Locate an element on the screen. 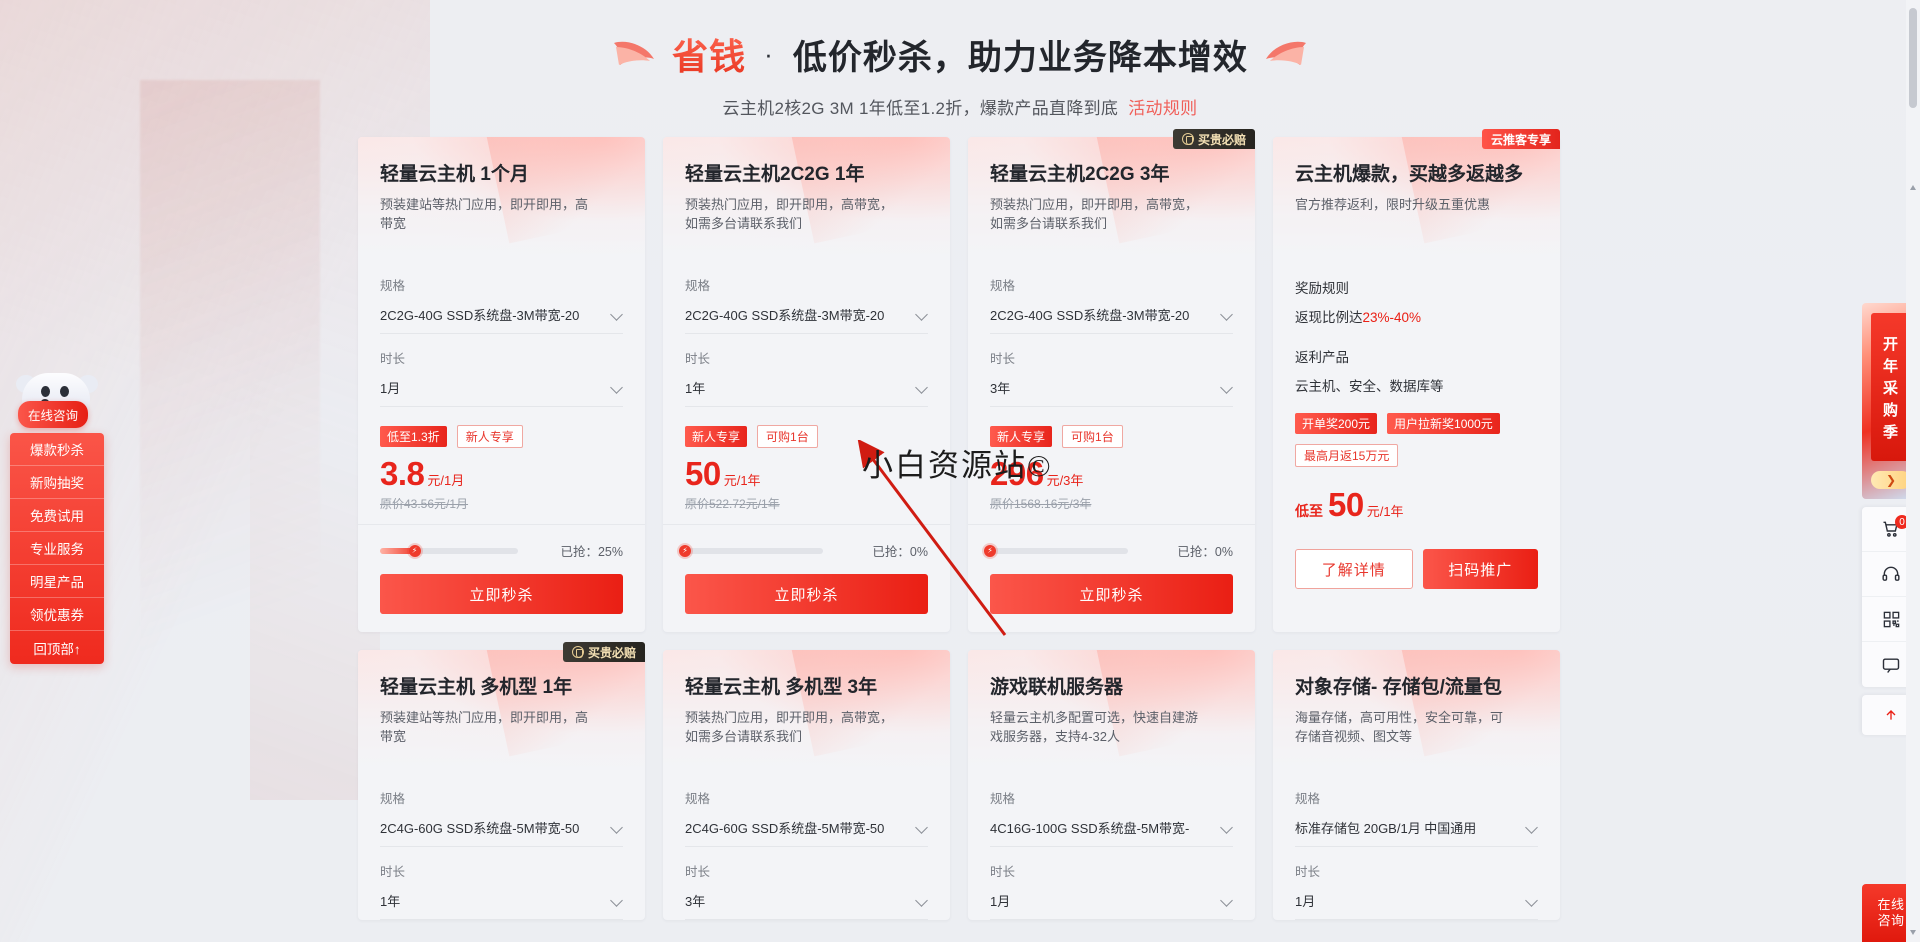  card-title: 轻量云主机 多机型 1年 is located at coordinates (476, 688).